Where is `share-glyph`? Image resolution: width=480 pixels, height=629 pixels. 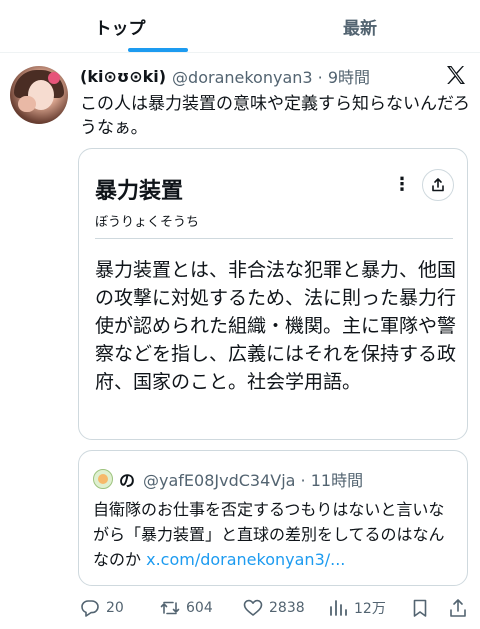
share-glyph is located at coordinates (438, 185).